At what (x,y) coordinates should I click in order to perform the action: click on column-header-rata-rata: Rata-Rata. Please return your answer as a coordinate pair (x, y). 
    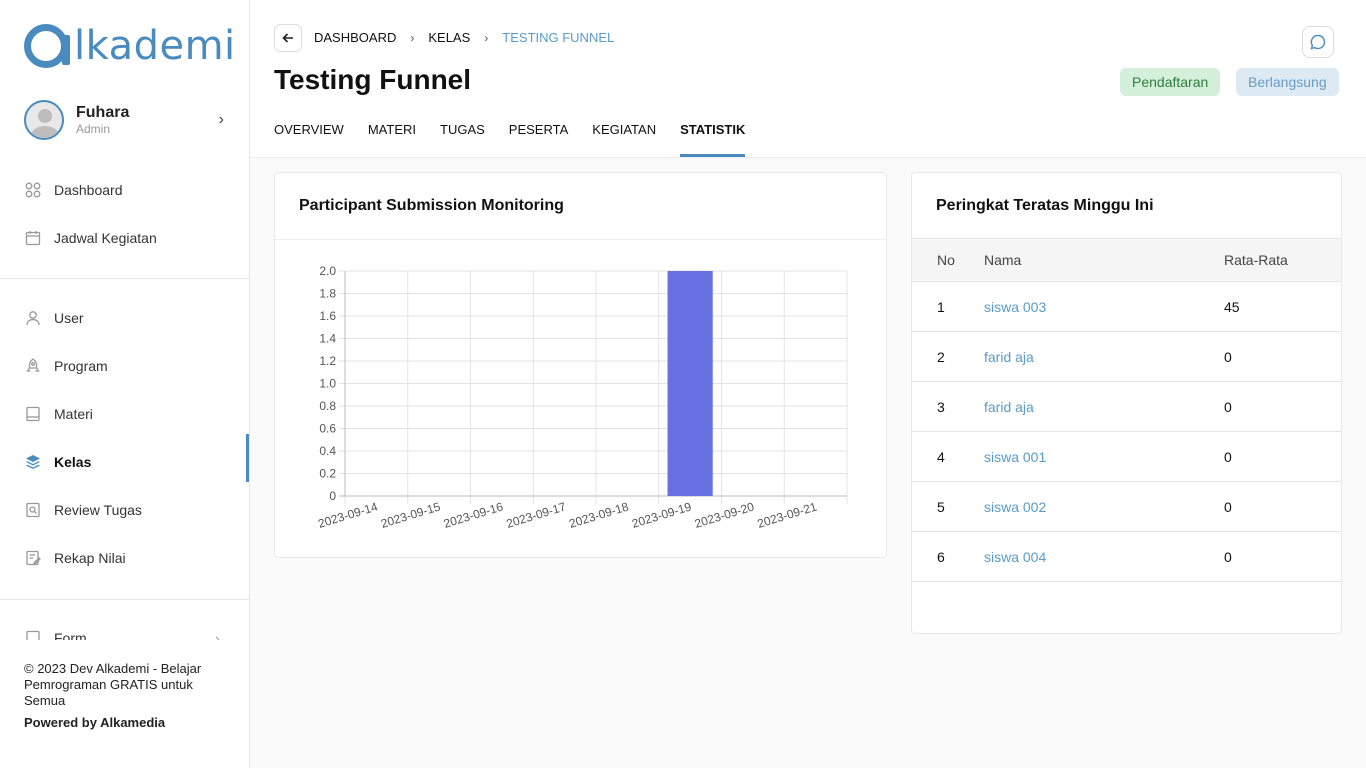
    Looking at the image, I should click on (1280, 260).